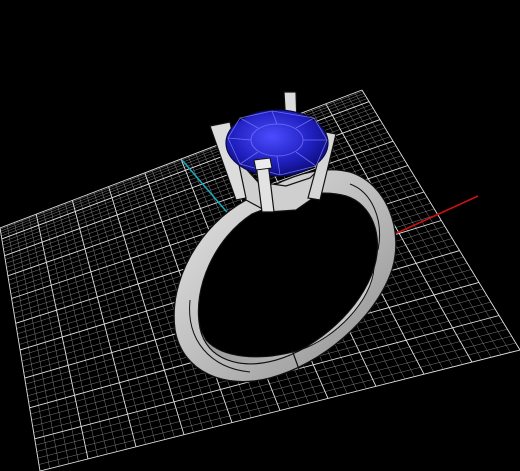 This screenshot has height=471, width=520. I want to click on round-gemstone, so click(277, 143).